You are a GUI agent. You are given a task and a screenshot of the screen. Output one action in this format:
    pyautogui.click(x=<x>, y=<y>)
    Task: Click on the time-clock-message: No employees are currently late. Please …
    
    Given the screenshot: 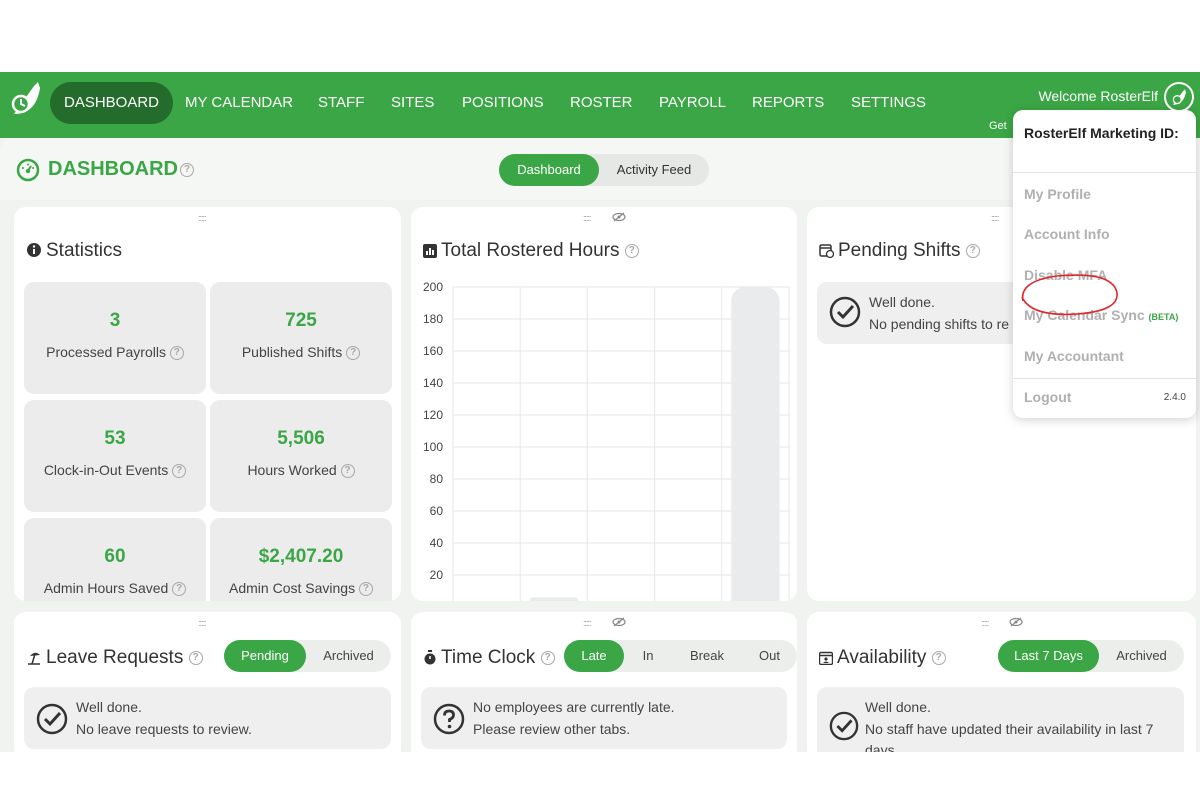 What is the action you would take?
    pyautogui.click(x=604, y=718)
    